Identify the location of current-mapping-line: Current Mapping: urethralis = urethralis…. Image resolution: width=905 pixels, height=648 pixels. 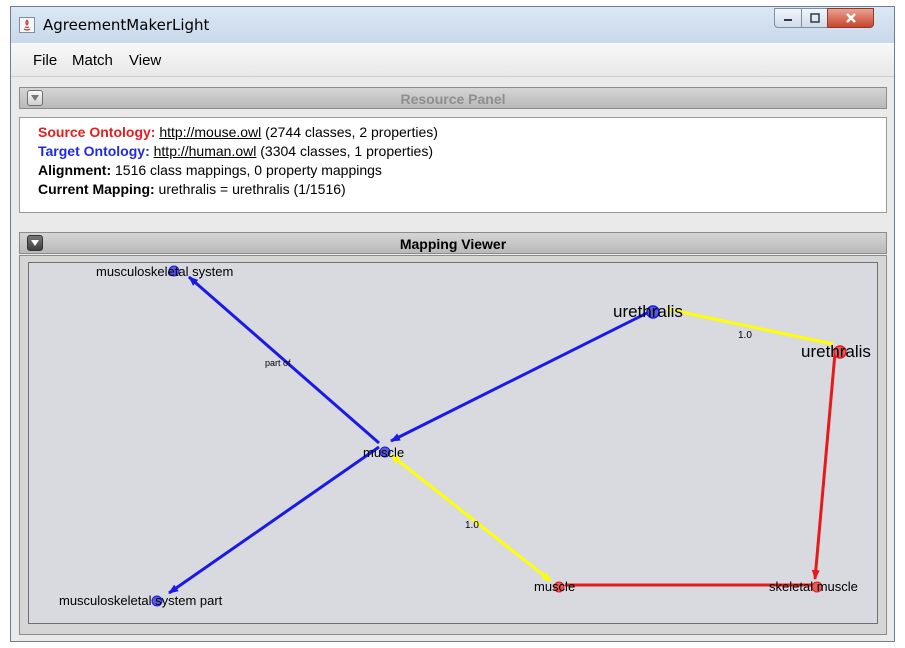
(462, 189).